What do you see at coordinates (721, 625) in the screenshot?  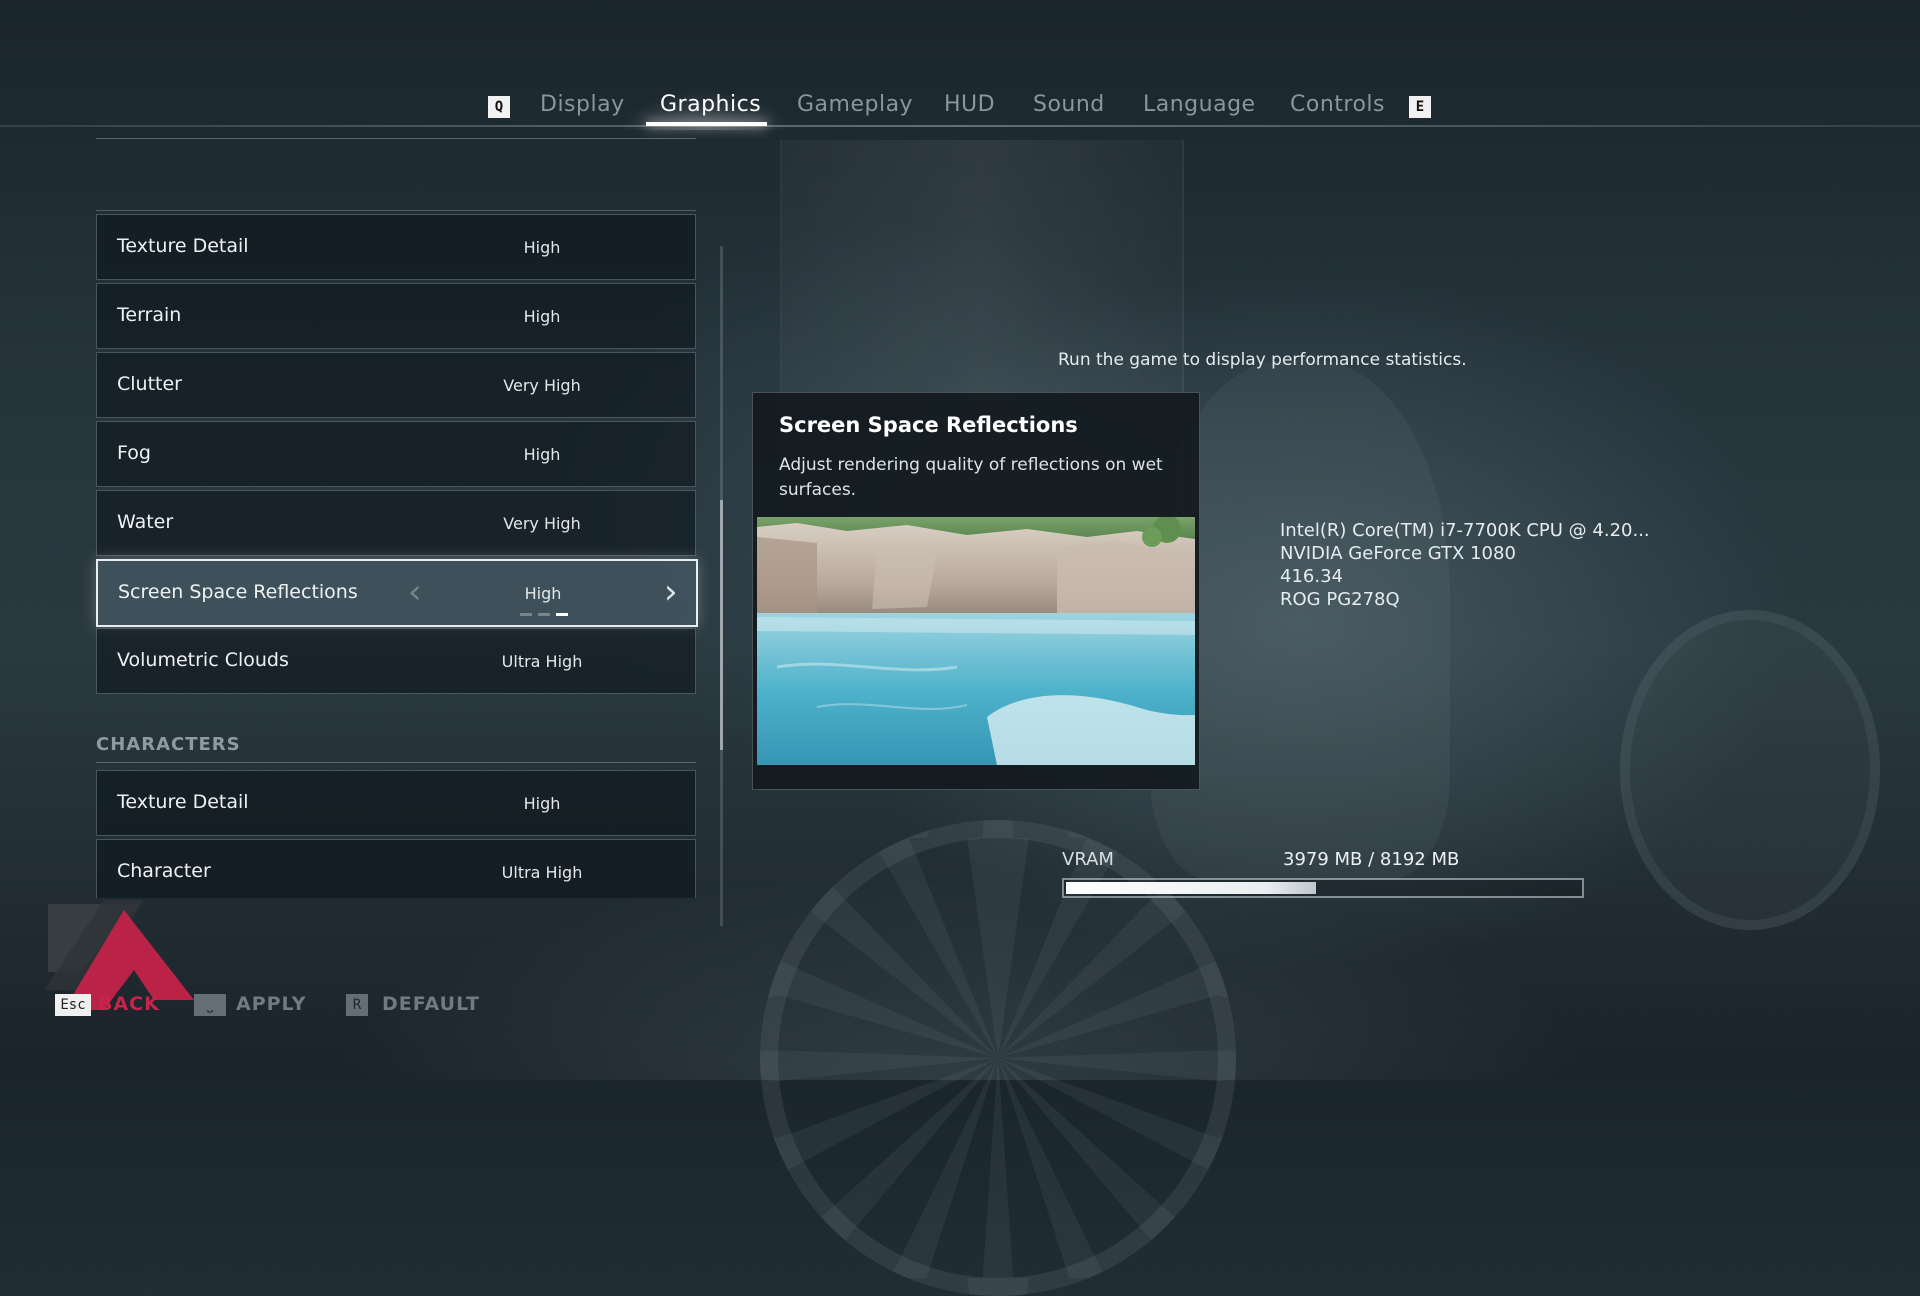 I see `settings-scrollbar-thumb` at bounding box center [721, 625].